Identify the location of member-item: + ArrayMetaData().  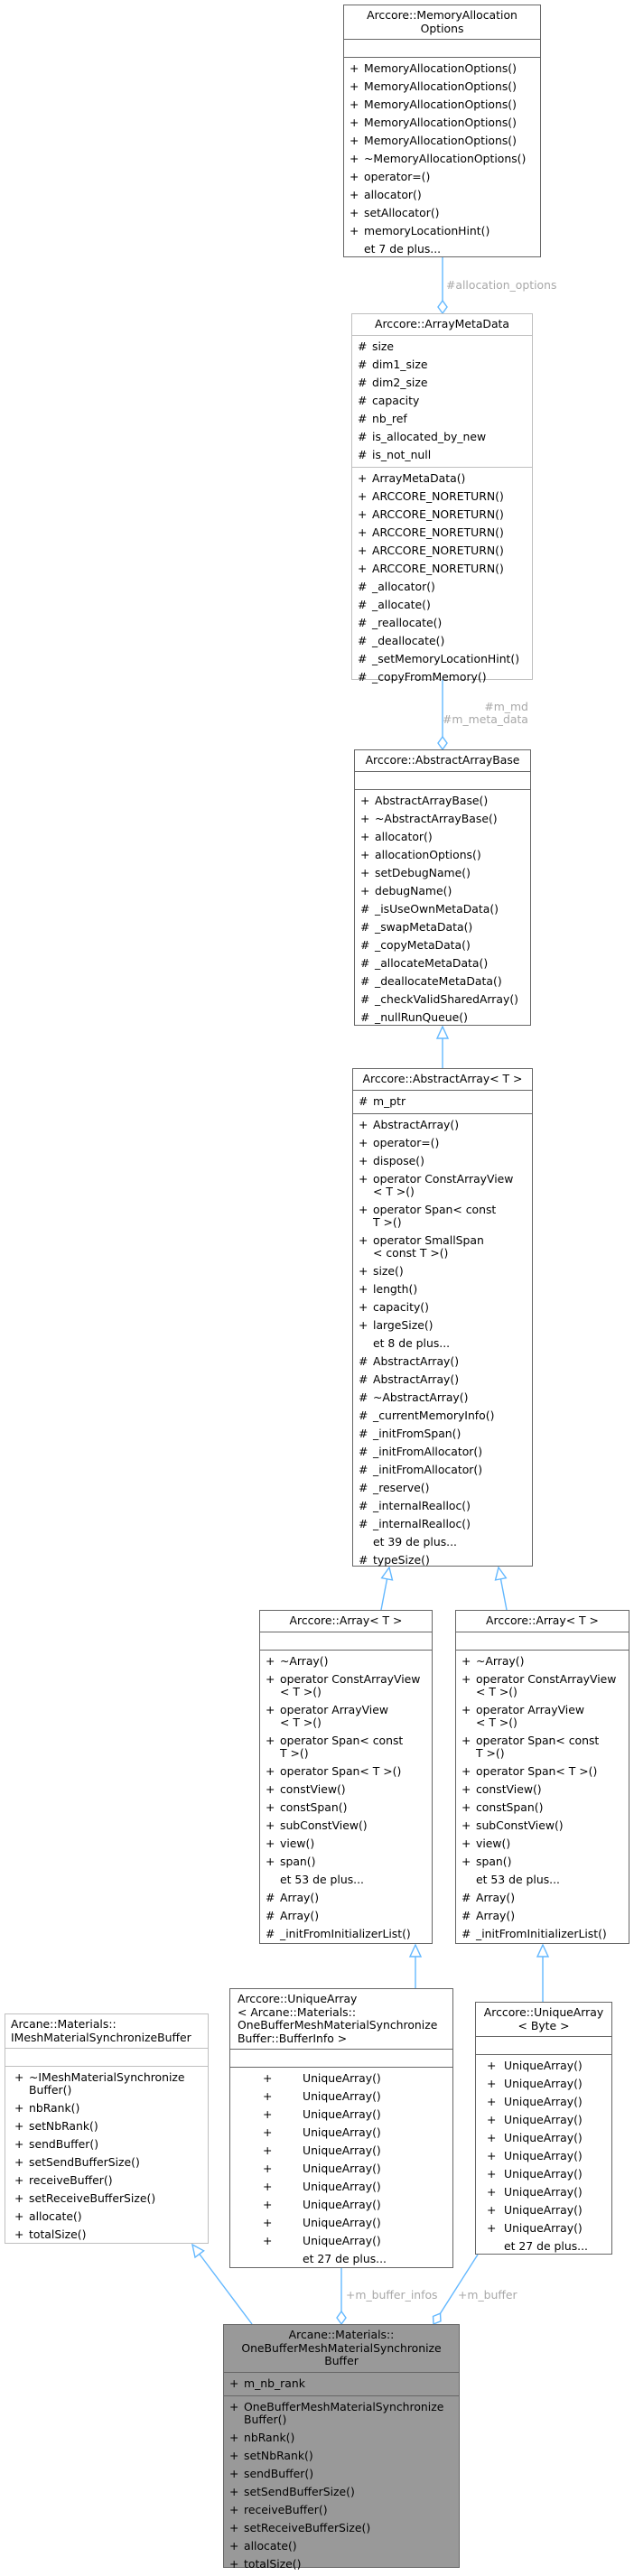
(442, 479).